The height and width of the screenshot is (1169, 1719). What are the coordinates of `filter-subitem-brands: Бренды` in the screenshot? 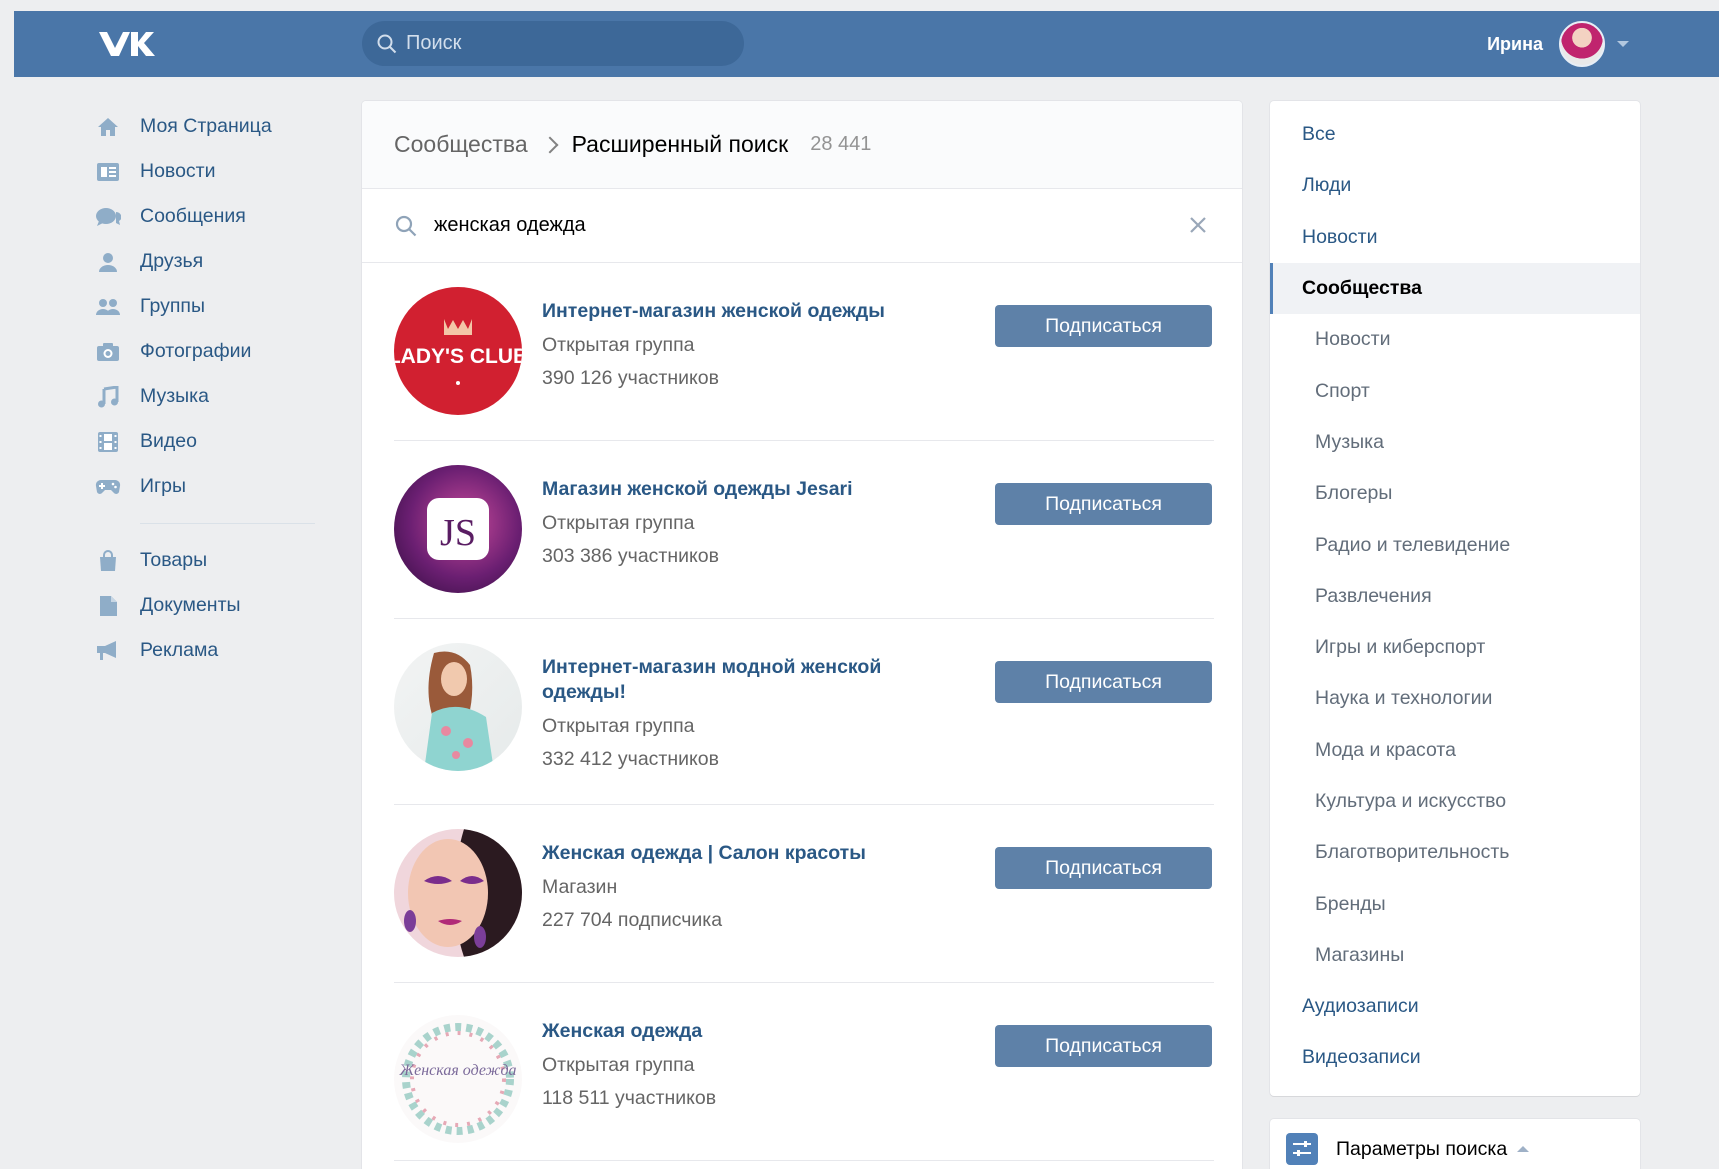 It's located at (1455, 903).